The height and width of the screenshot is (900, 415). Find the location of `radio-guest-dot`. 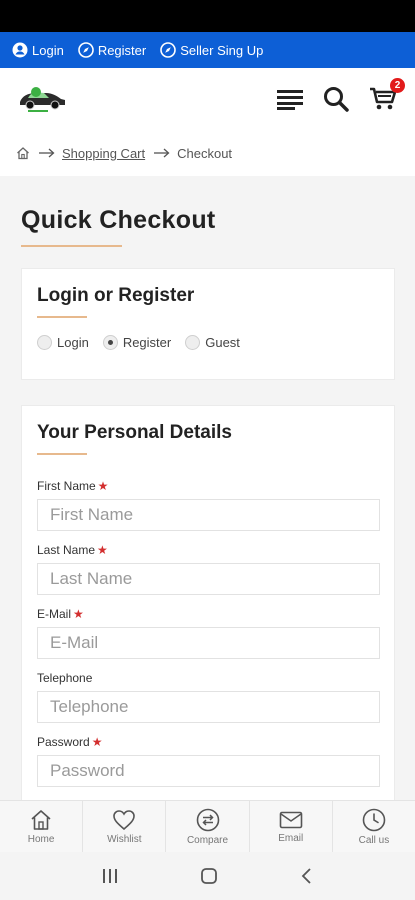

radio-guest-dot is located at coordinates (193, 342).